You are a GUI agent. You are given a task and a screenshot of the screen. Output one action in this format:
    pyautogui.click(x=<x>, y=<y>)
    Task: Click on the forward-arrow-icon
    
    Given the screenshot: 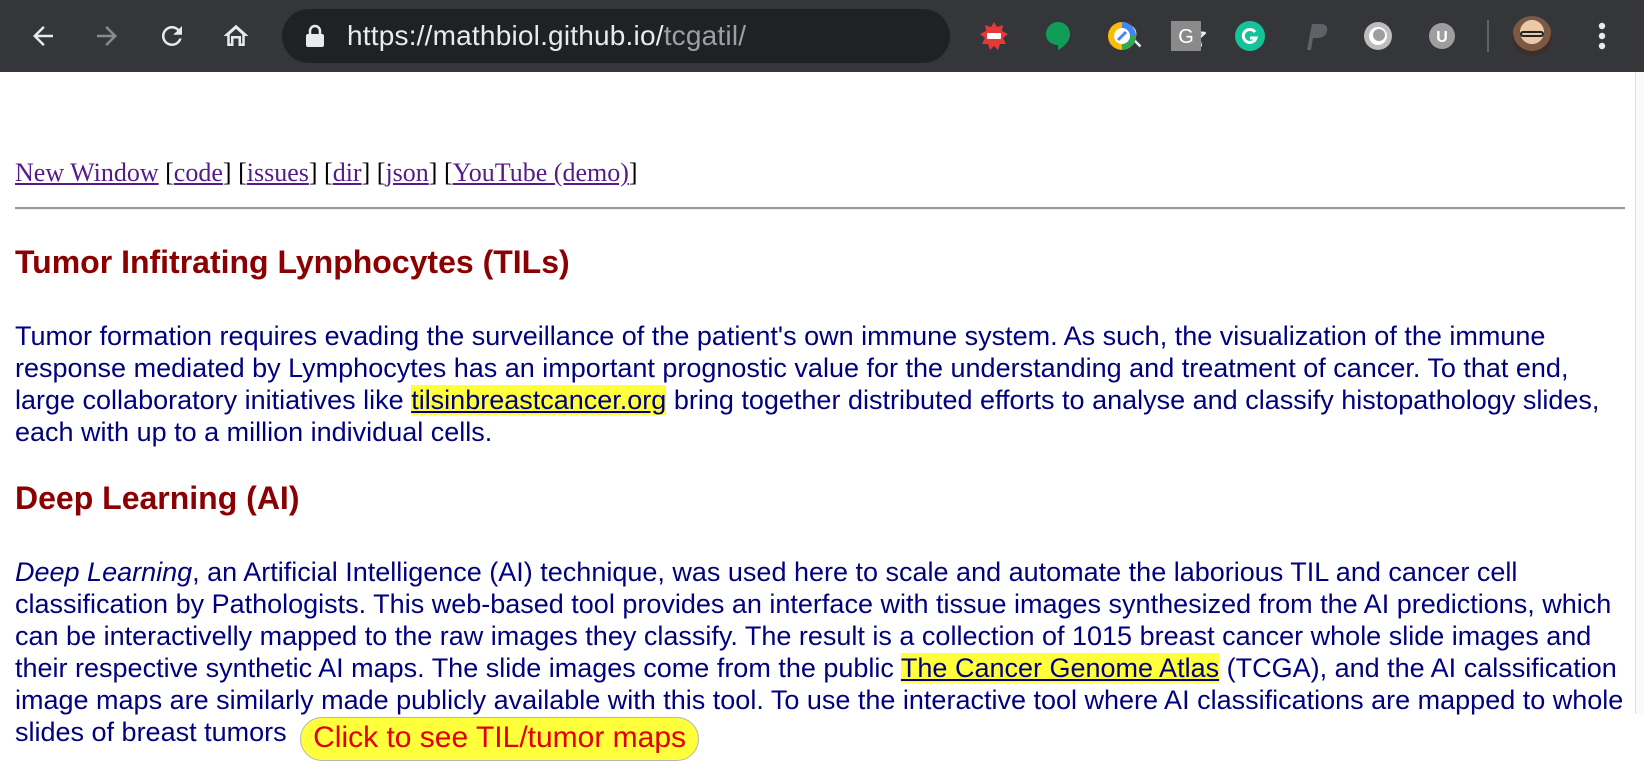 What is the action you would take?
    pyautogui.click(x=107, y=36)
    